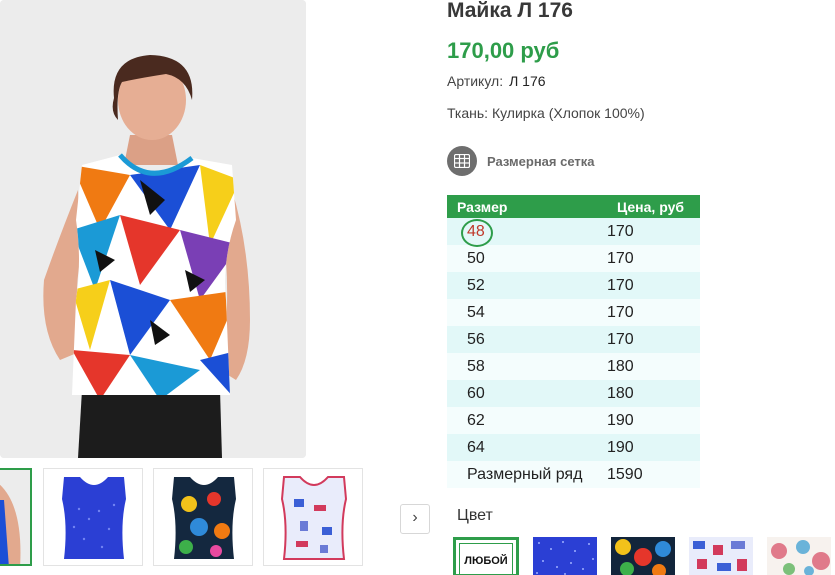 The width and height of the screenshot is (835, 575). What do you see at coordinates (415, 519) in the screenshot?
I see `chevron-right-icon: ›` at bounding box center [415, 519].